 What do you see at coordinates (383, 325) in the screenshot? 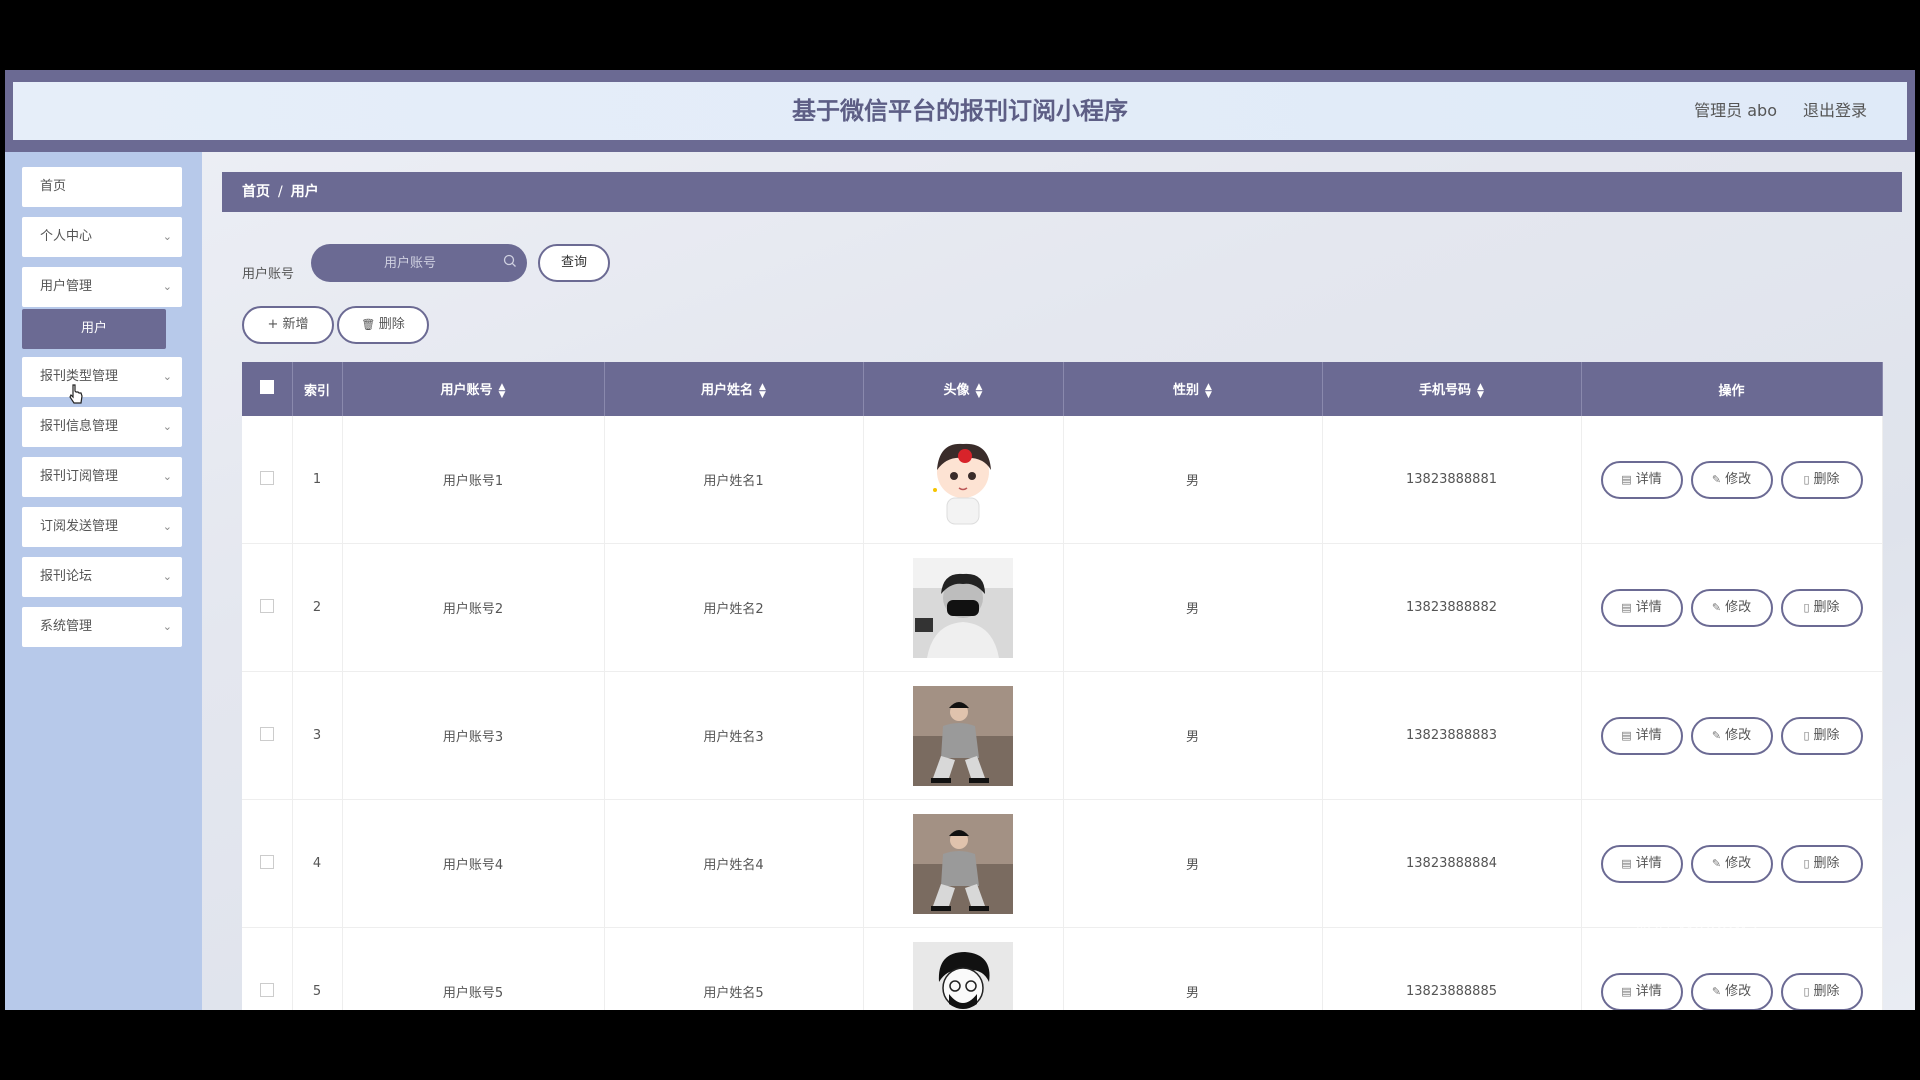
I see `batch-delete-button: 🗑 删除` at bounding box center [383, 325].